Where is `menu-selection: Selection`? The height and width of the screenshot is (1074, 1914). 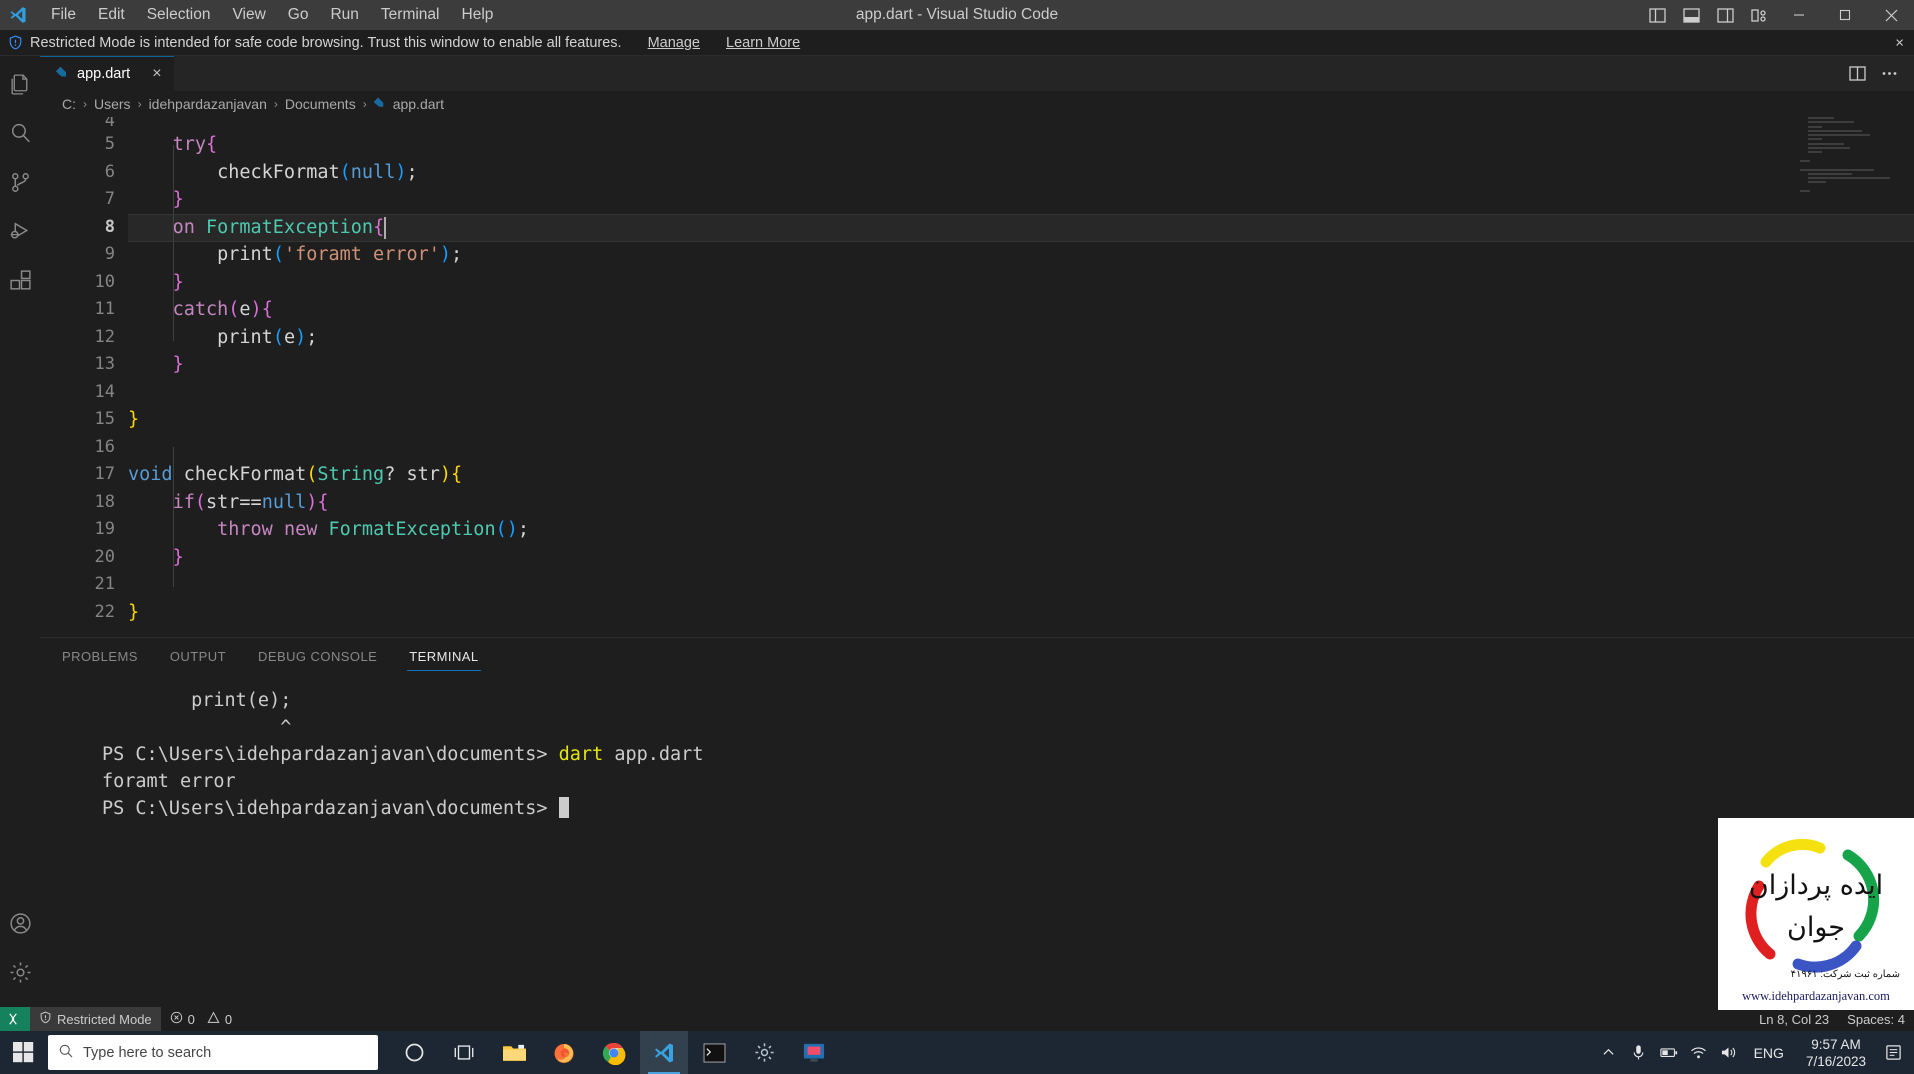 menu-selection: Selection is located at coordinates (179, 15).